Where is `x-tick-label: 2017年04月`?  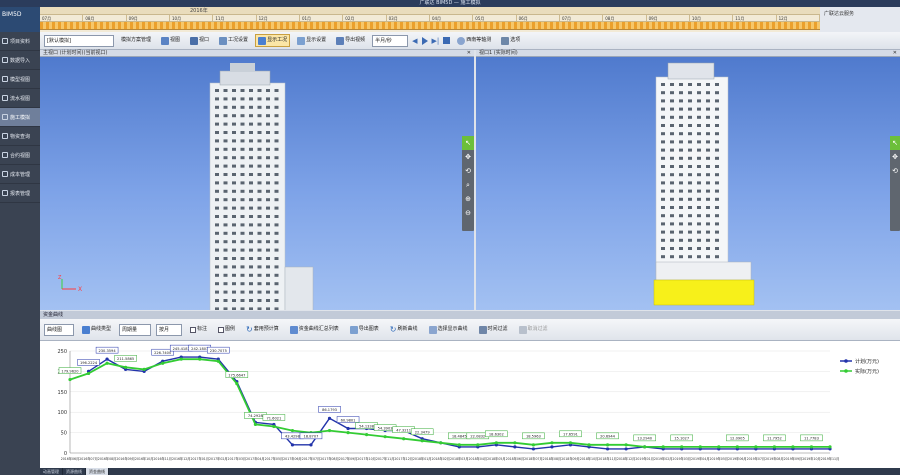
x-tick-label: 2017年04月 is located at coordinates (255, 458).